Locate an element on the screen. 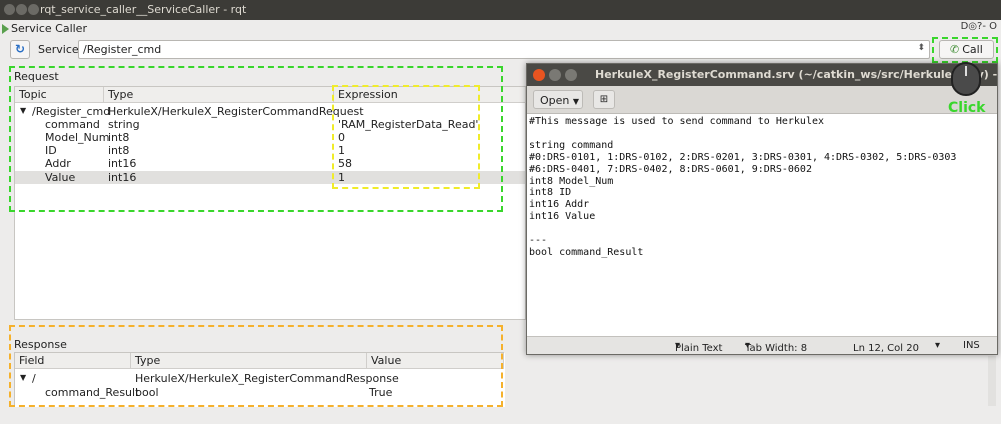  chevron-down-icon: ▼ is located at coordinates (576, 101).